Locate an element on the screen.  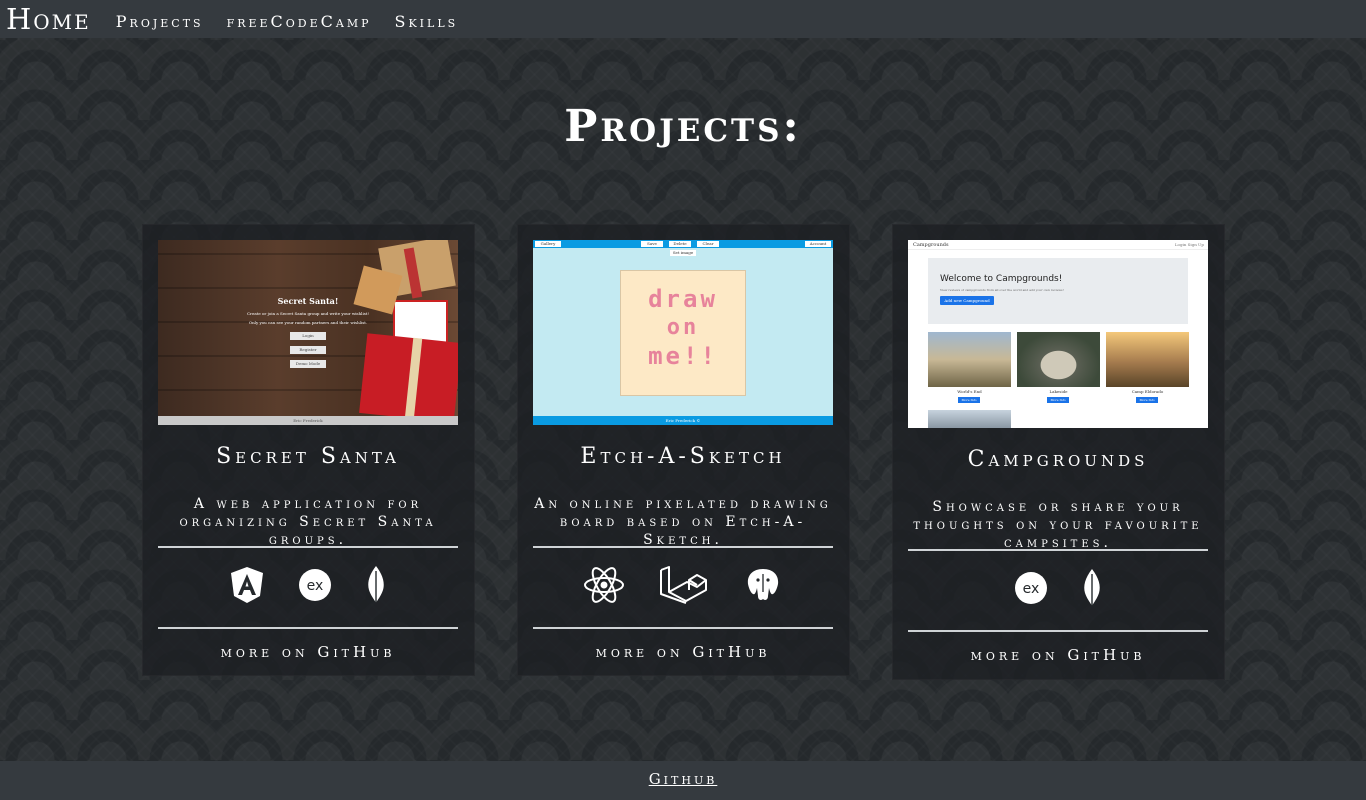
card-title: Campgrounds is located at coordinates (1058, 459).